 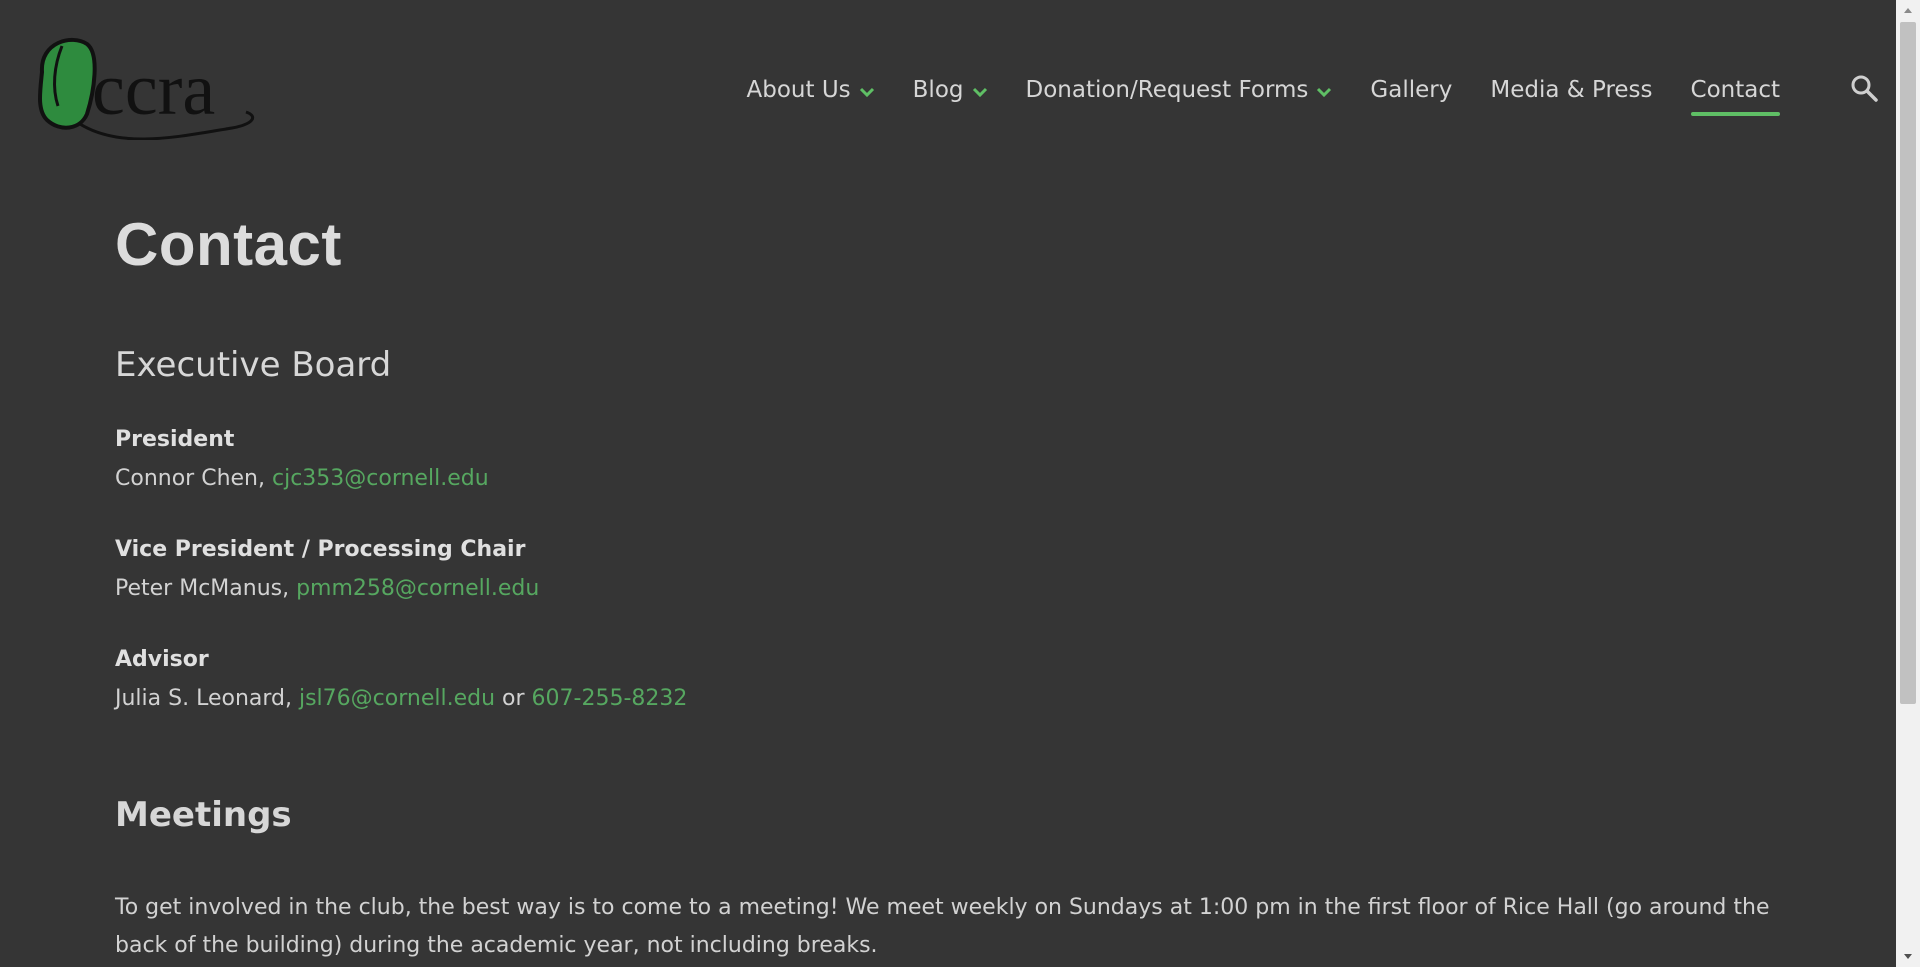 What do you see at coordinates (175, 439) in the screenshot?
I see `role-president: President` at bounding box center [175, 439].